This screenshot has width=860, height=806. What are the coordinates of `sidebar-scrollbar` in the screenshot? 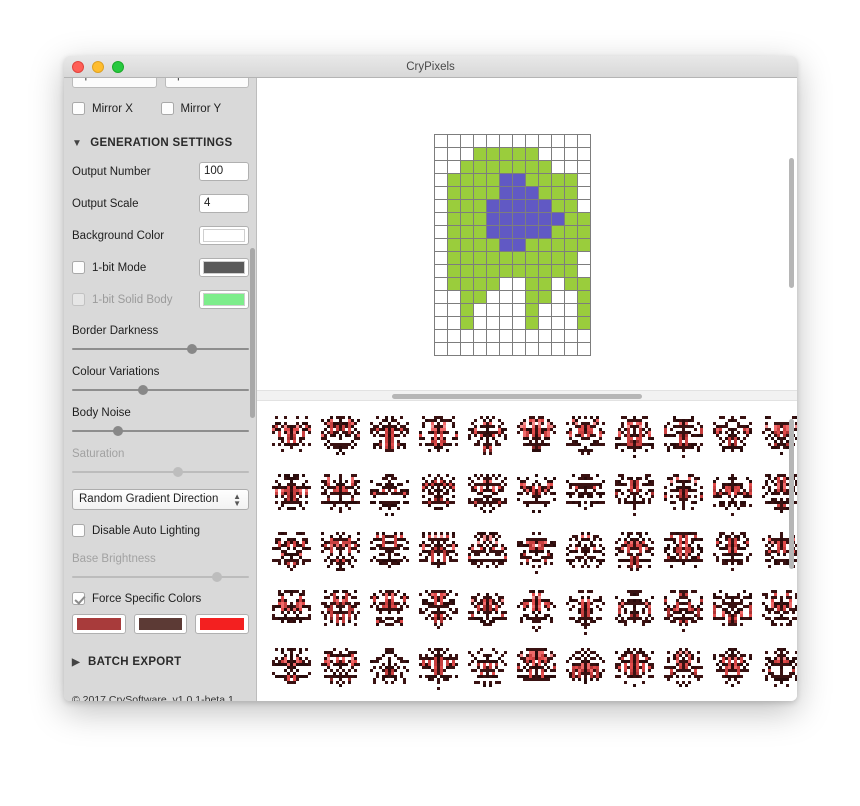 It's located at (252, 333).